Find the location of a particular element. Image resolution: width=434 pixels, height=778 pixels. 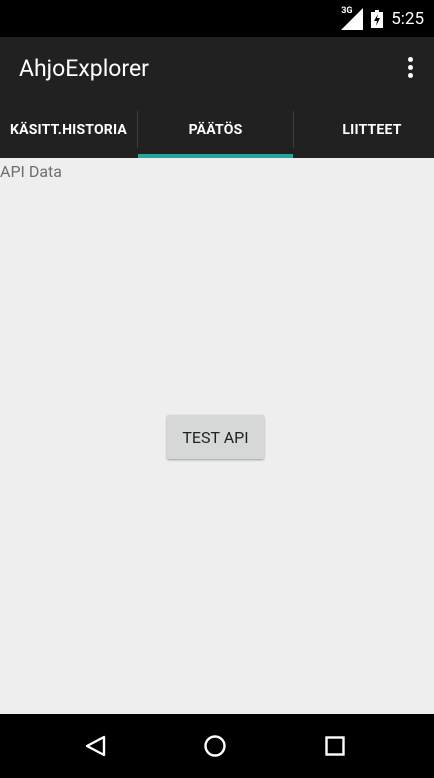

test-api-button: TEST API is located at coordinates (215, 437).